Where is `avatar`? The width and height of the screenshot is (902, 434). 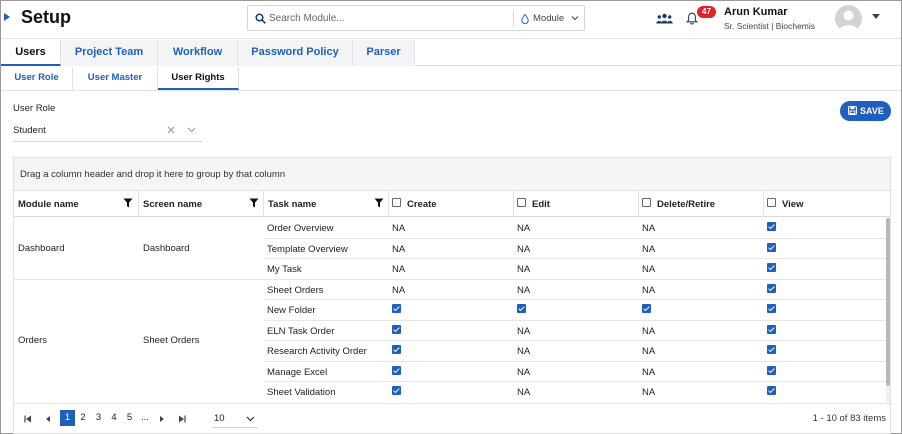 avatar is located at coordinates (848, 18).